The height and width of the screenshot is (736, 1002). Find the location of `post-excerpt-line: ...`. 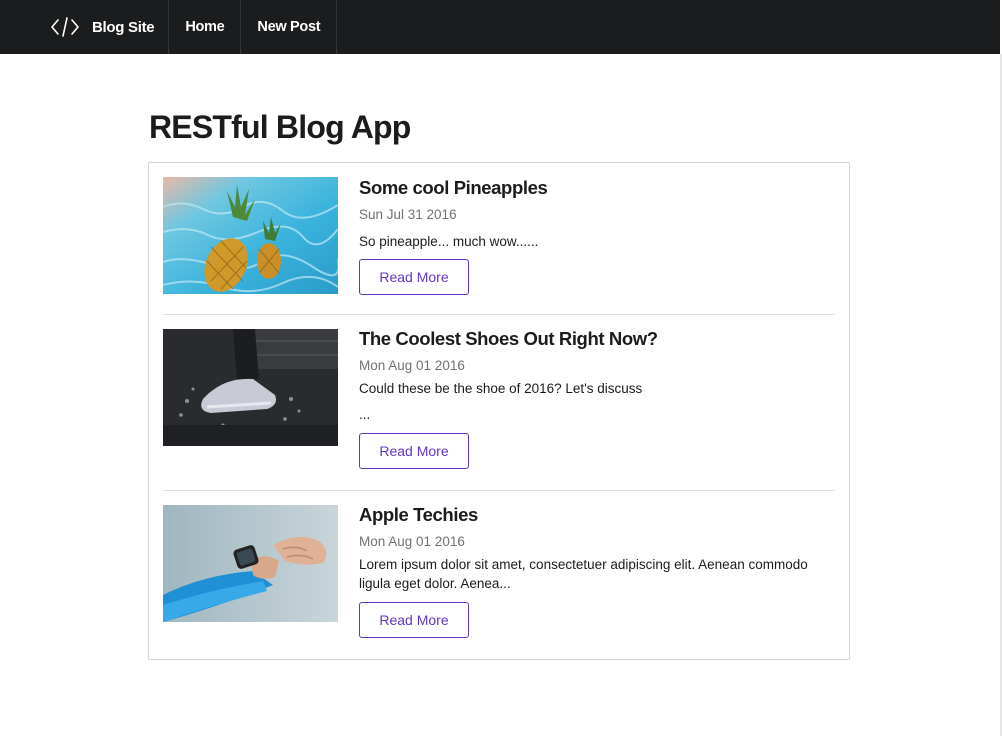

post-excerpt-line: ... is located at coordinates (365, 414).